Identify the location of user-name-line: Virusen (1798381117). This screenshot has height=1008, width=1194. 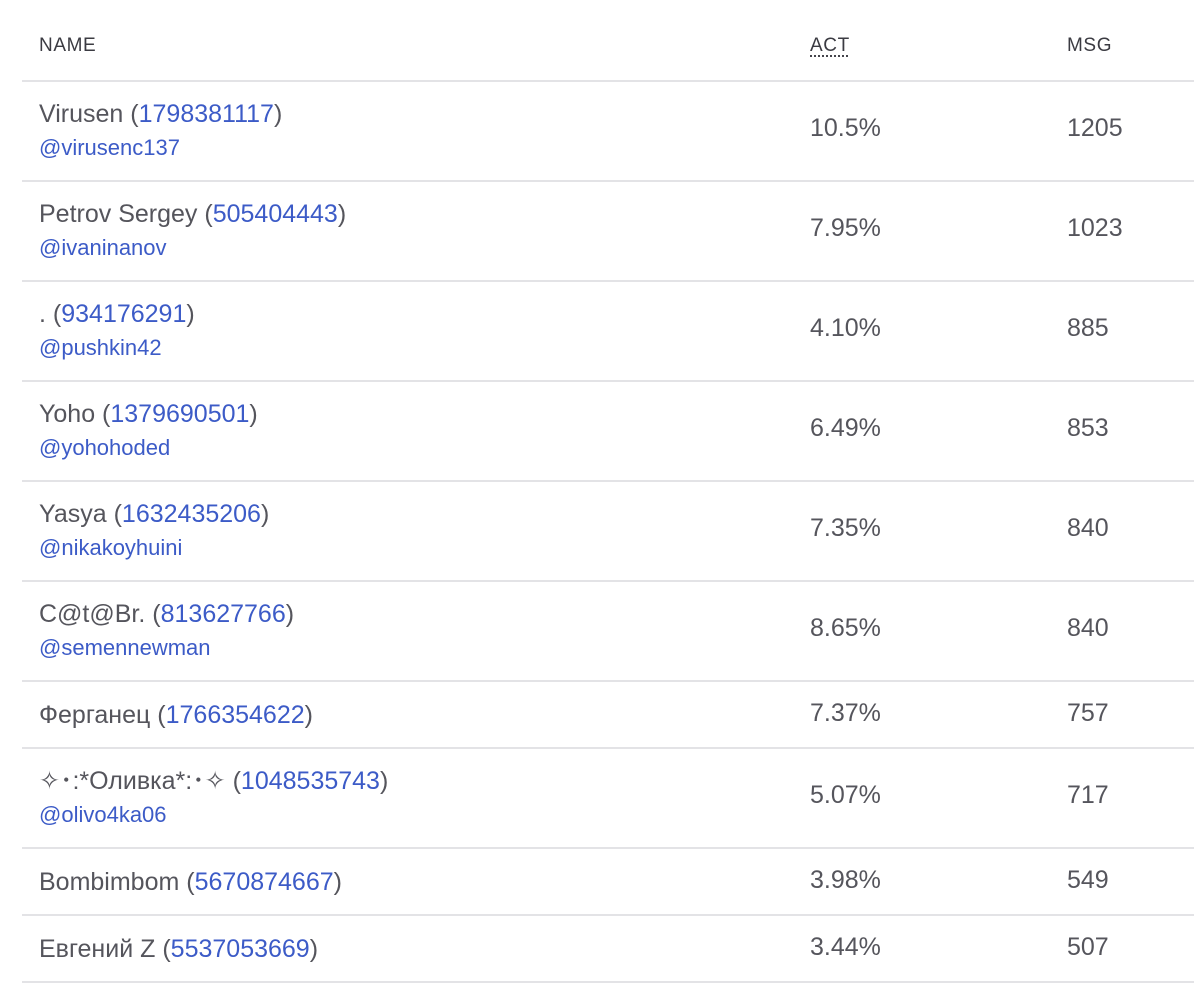
(160, 114).